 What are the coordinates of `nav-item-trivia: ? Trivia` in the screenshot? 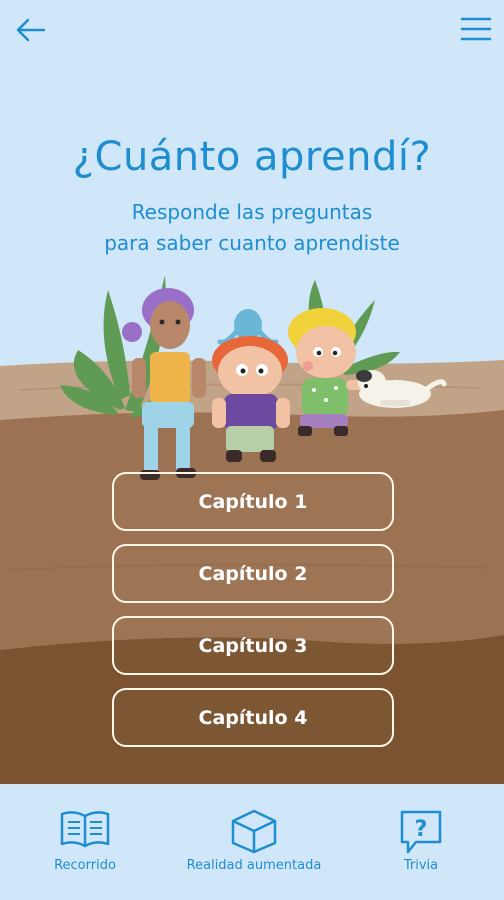 It's located at (421, 842).